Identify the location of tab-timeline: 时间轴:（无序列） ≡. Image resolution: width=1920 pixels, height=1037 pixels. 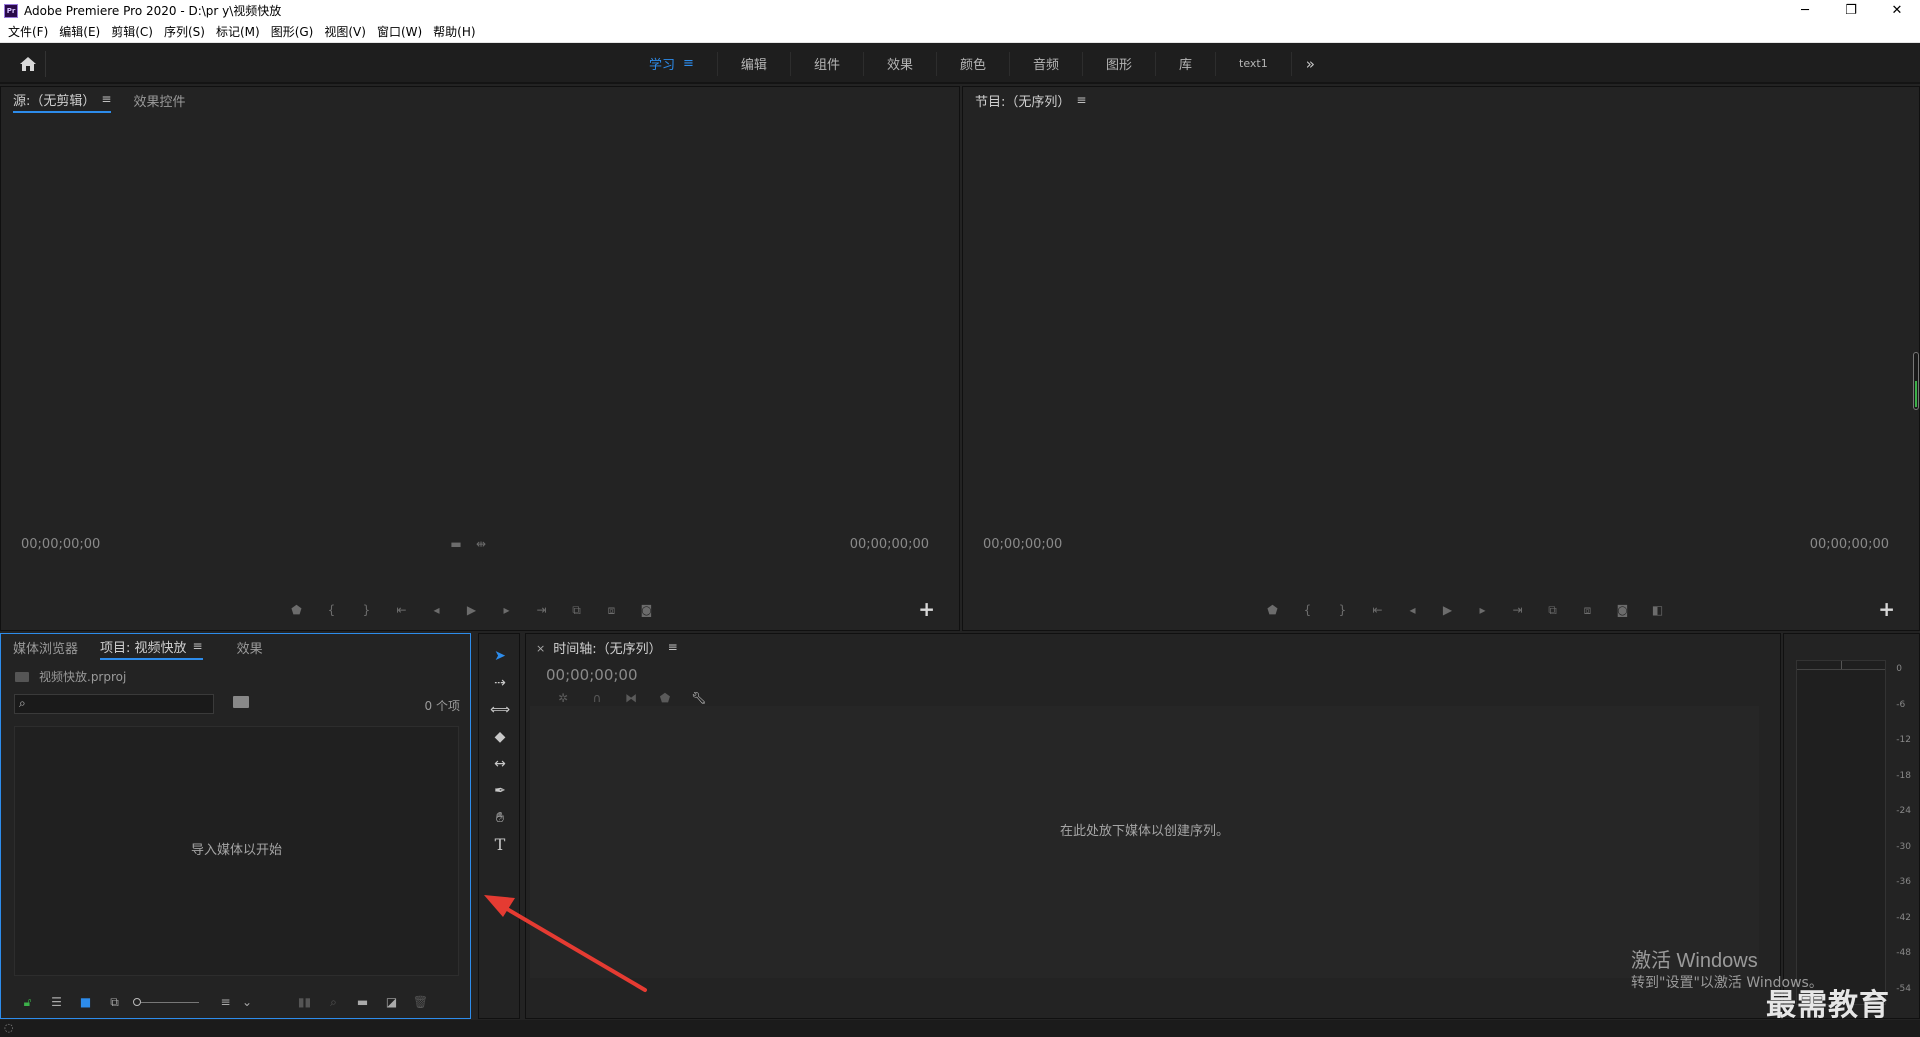
(615, 648).